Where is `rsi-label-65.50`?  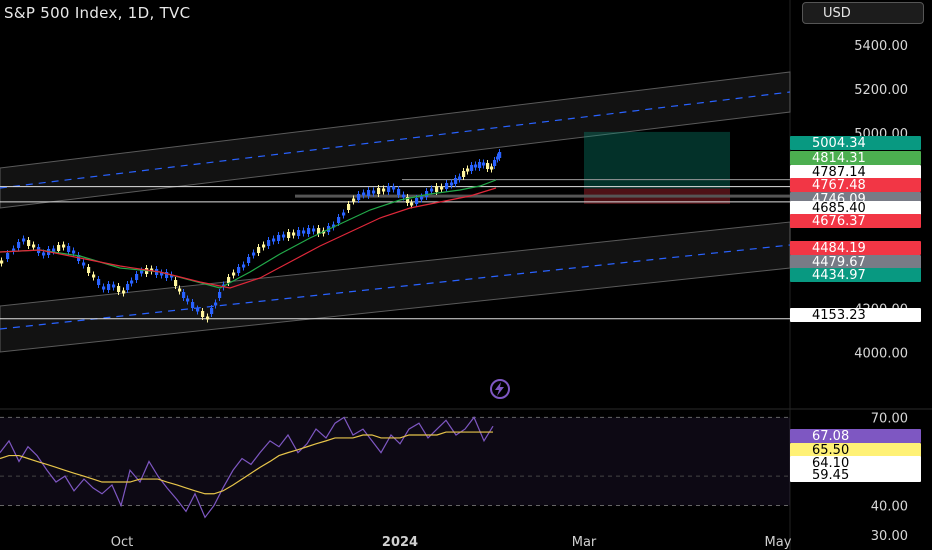 rsi-label-65.50 is located at coordinates (855, 450).